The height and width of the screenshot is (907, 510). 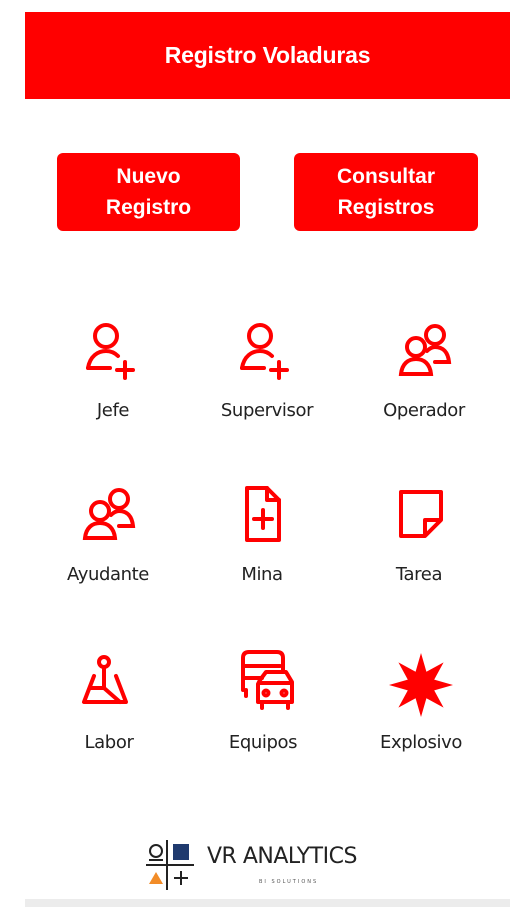 I want to click on app-header: Registro Voladuras, so click(x=267, y=55).